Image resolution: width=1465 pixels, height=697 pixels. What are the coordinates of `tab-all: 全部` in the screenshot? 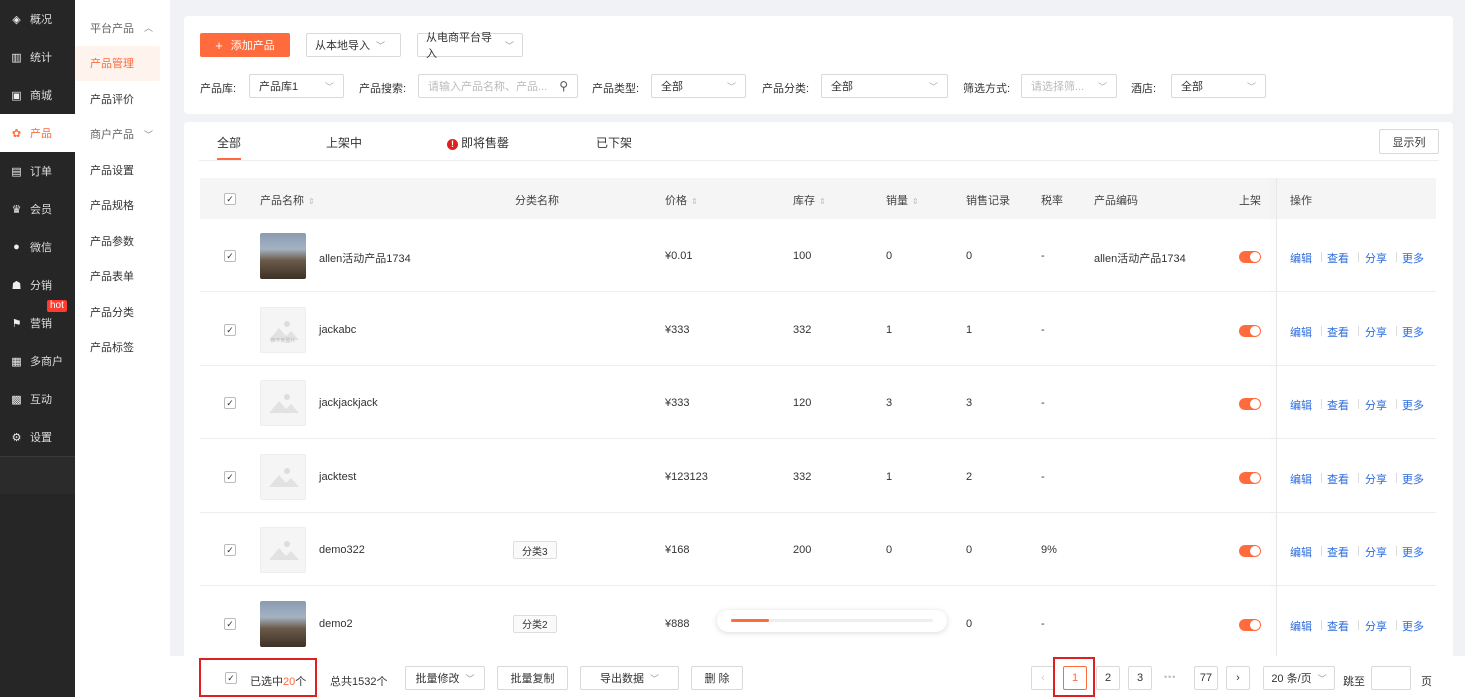 It's located at (229, 142).